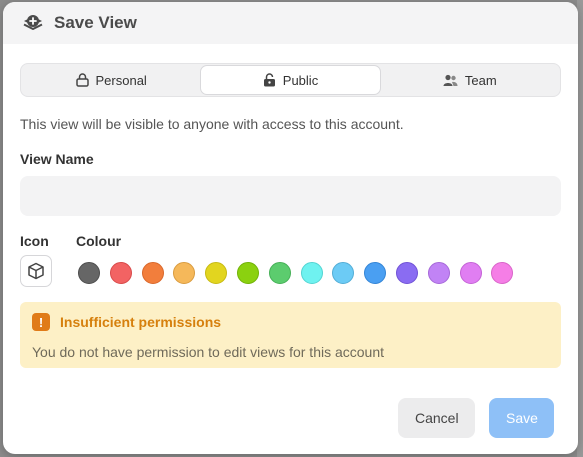 This screenshot has width=583, height=457. I want to click on view-name-input, so click(290, 196).